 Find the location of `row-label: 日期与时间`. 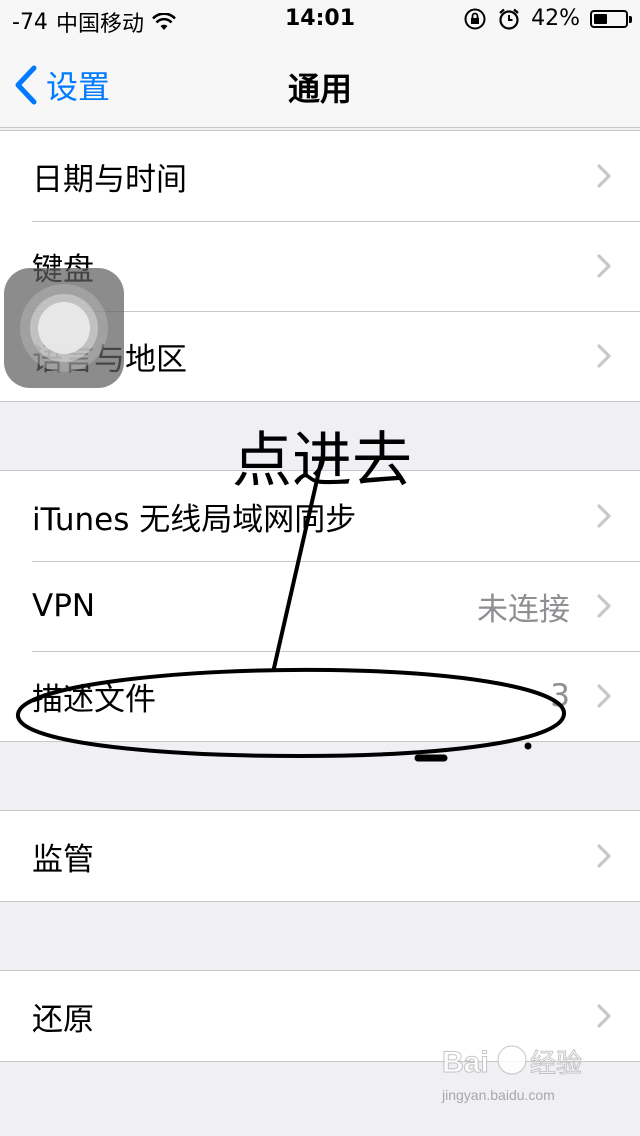

row-label: 日期与时间 is located at coordinates (109, 179).